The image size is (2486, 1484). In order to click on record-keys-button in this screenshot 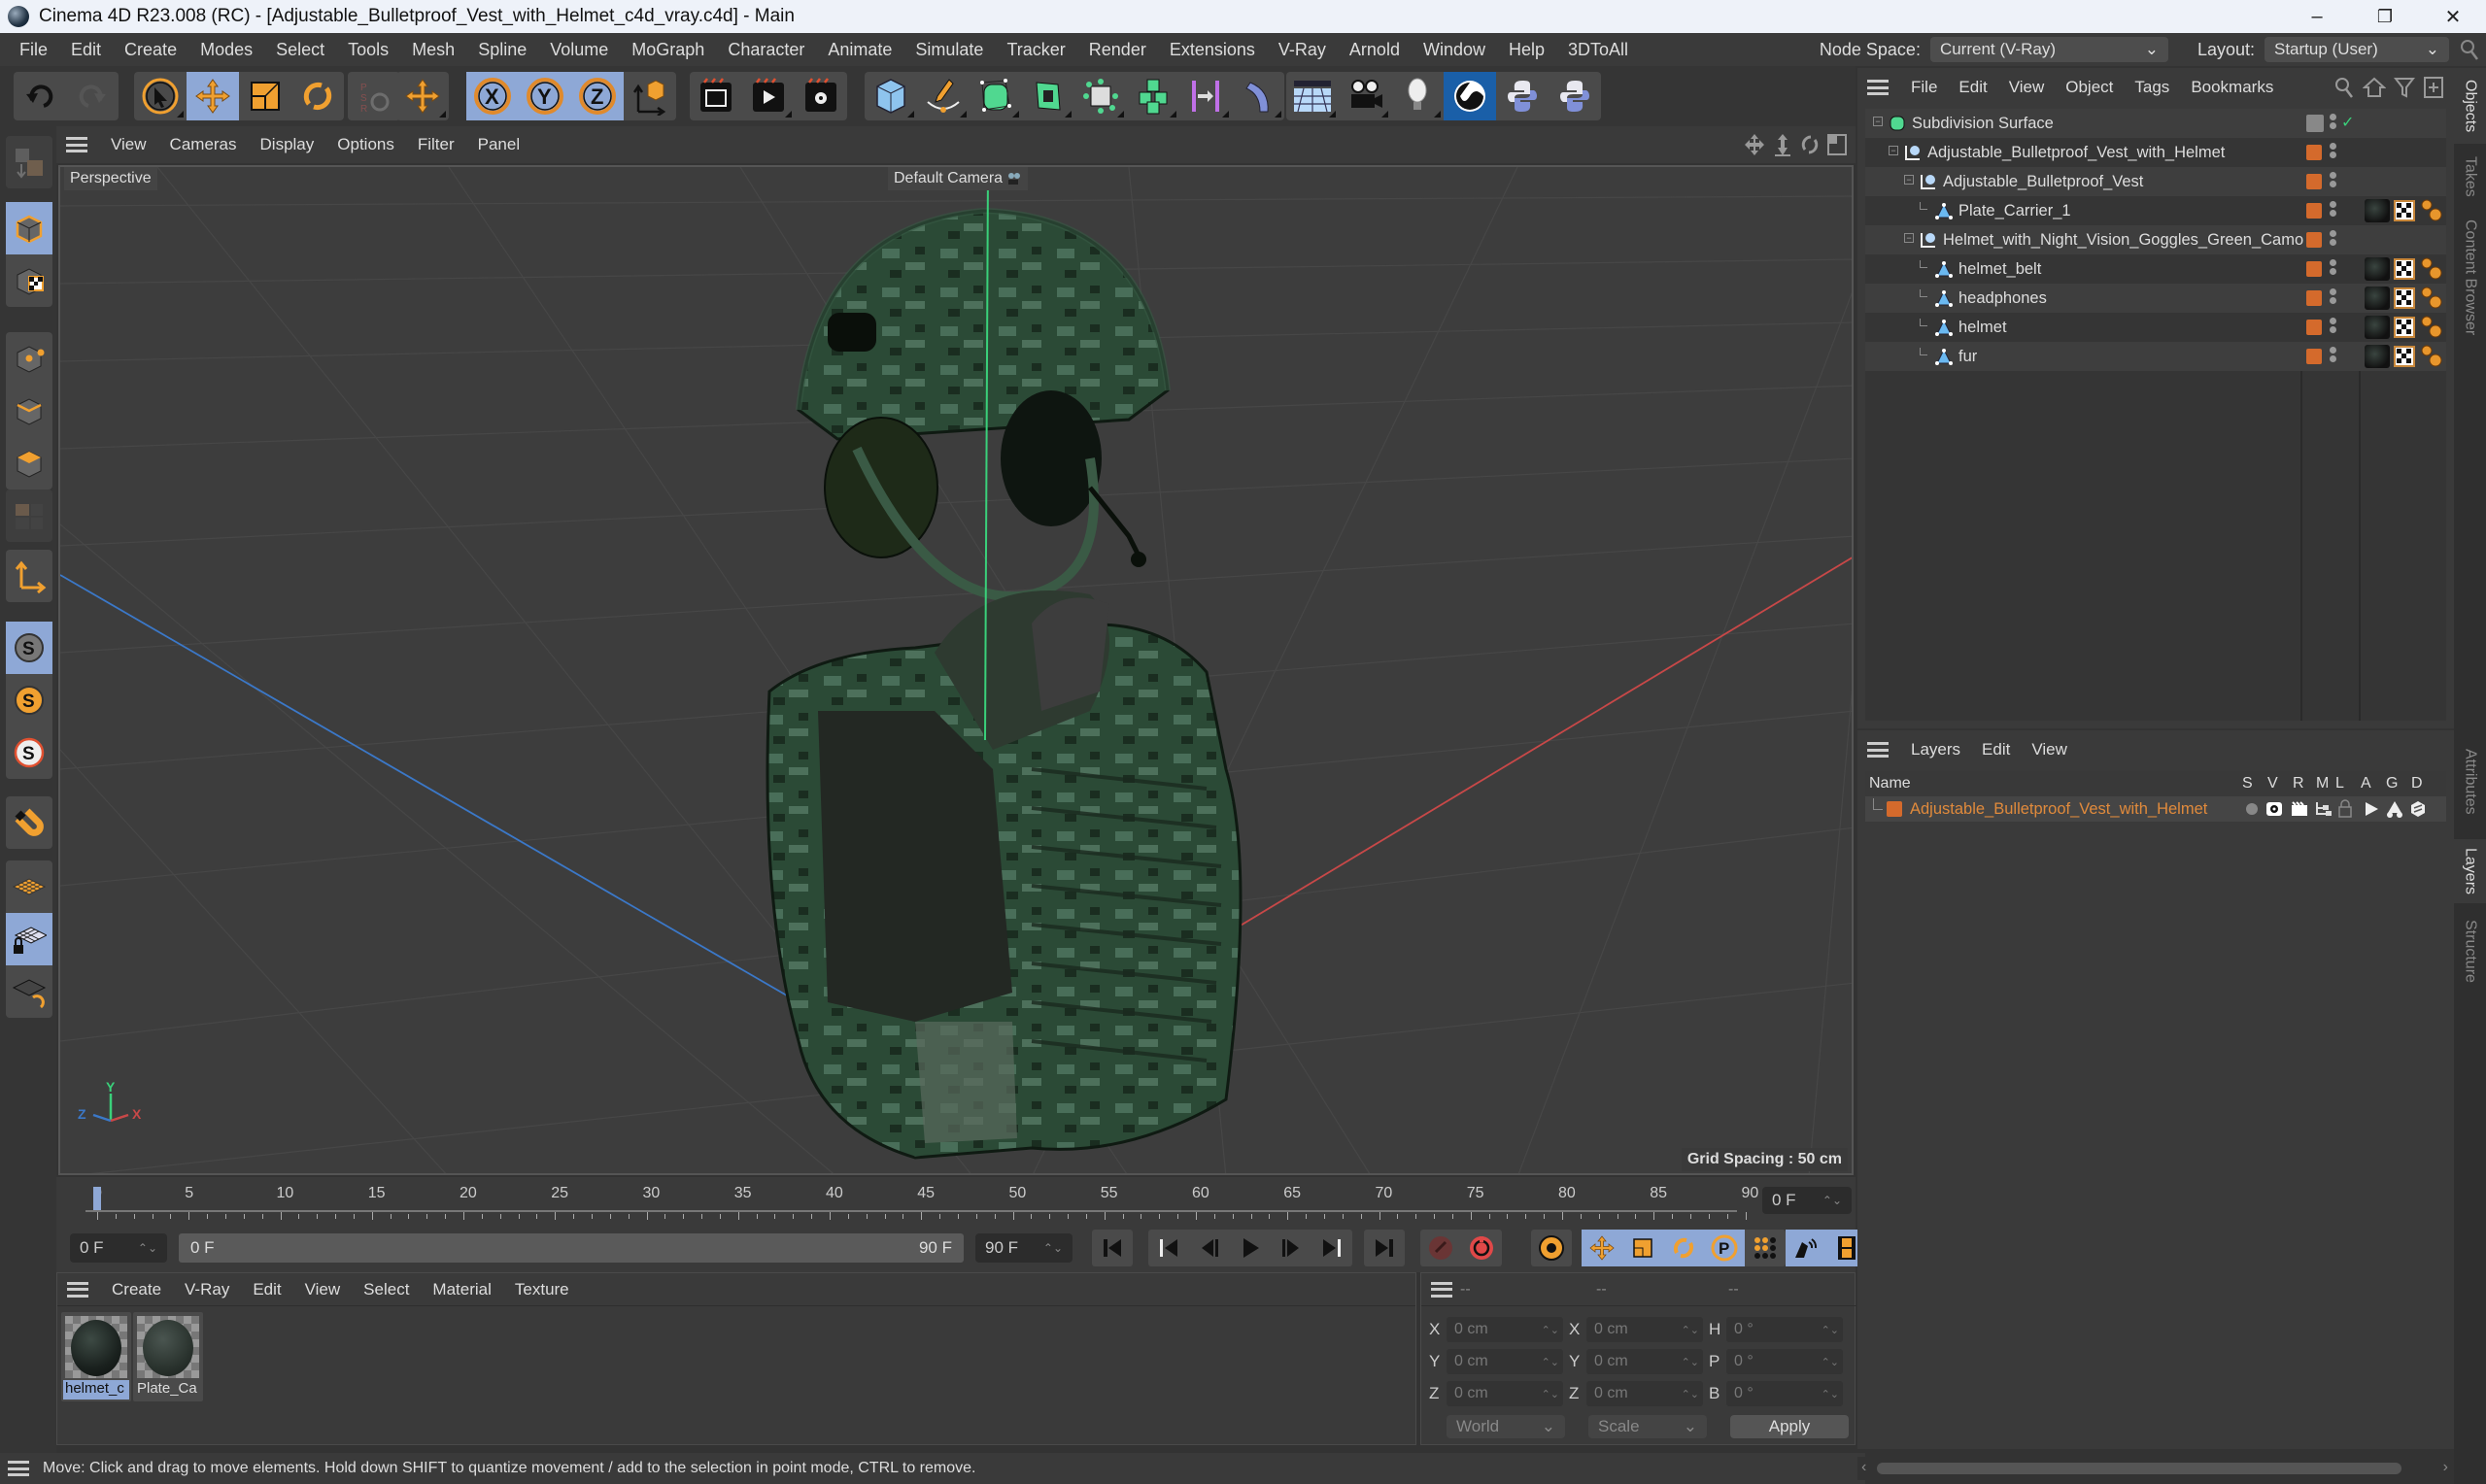, I will do `click(1440, 1248)`.